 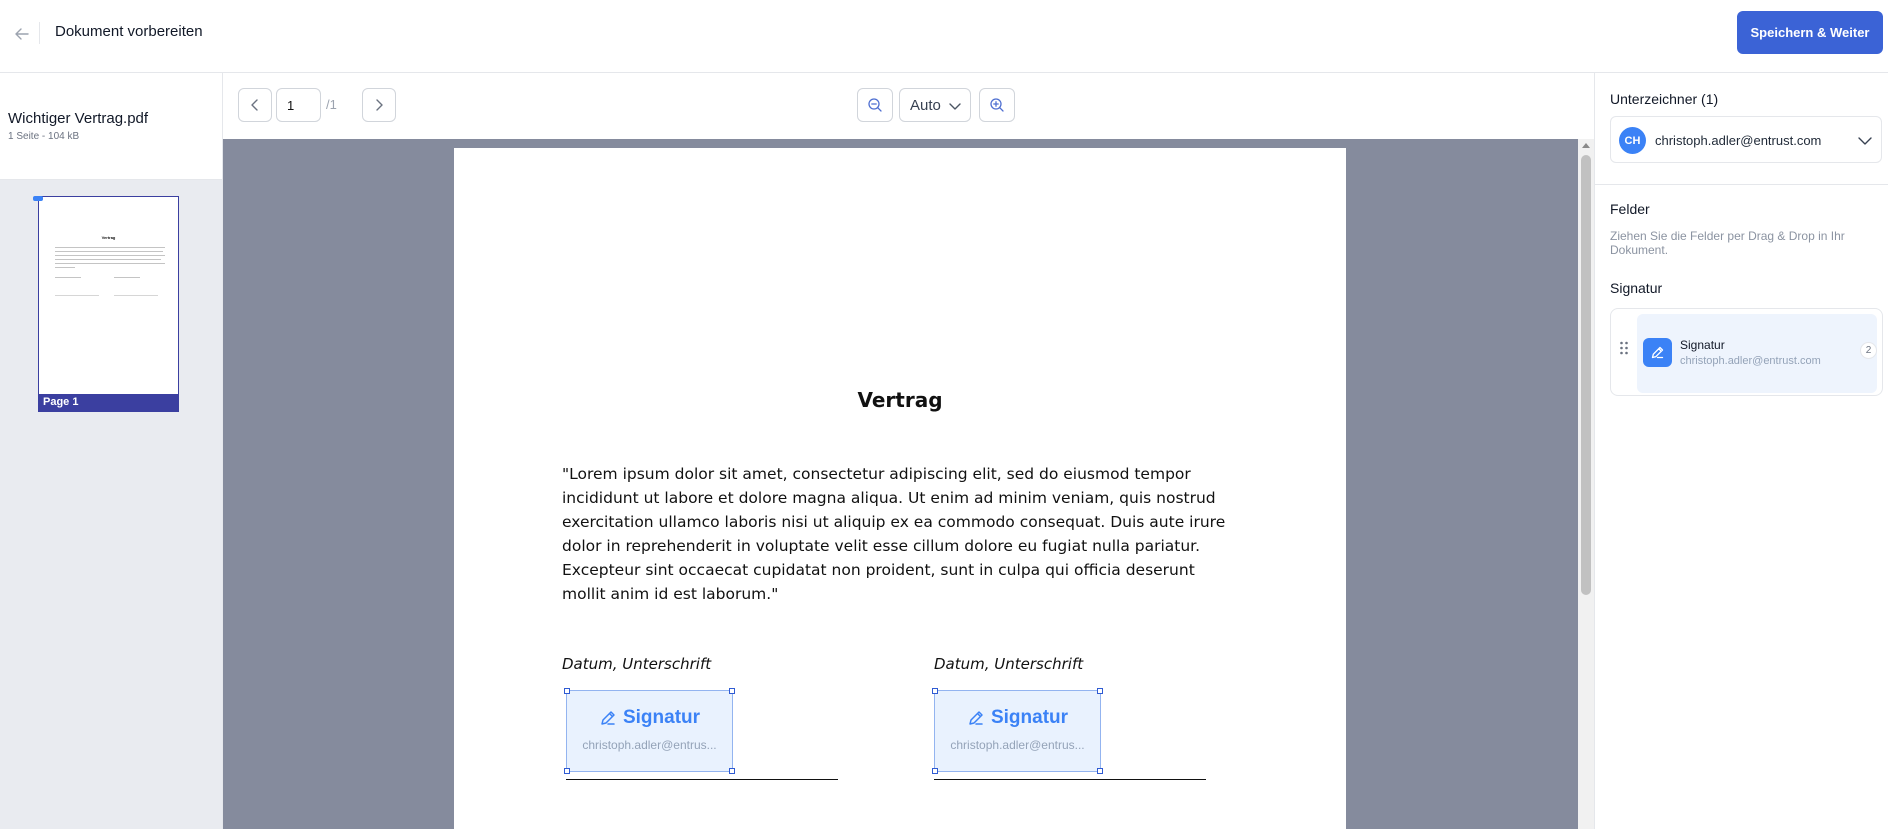 I want to click on save-and-continue-button: Speichern & Weiter, so click(x=1810, y=32).